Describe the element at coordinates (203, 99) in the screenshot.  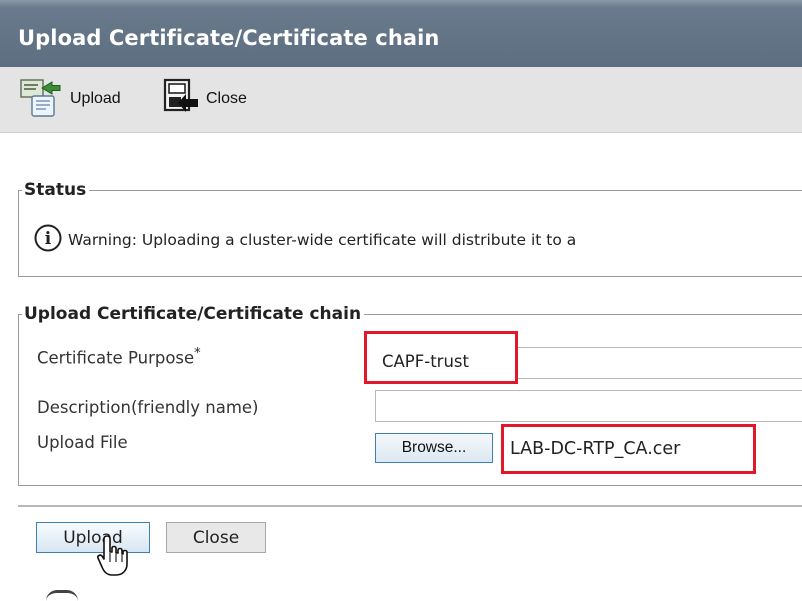
I see `toolbar-close-button: Close` at that location.